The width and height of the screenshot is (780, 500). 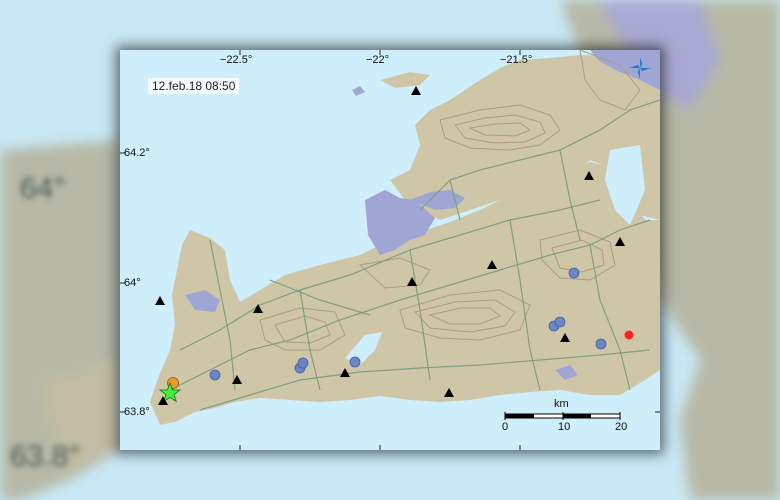 I want to click on scale-unit-label: km, so click(x=561, y=404).